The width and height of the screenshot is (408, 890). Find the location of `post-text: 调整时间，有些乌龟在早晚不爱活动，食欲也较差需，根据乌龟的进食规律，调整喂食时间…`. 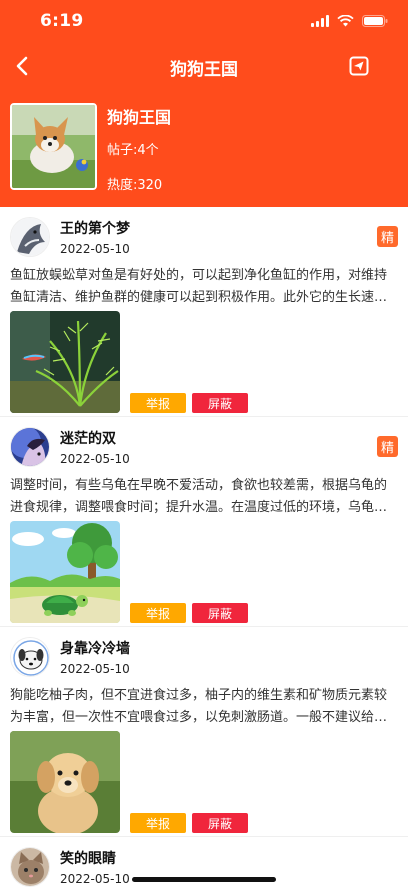

post-text: 调整时间，有些乌龟在早晚不爱活动，食欲也较差需，根据乌龟的进食规律，调整喂食时间… is located at coordinates (204, 497).